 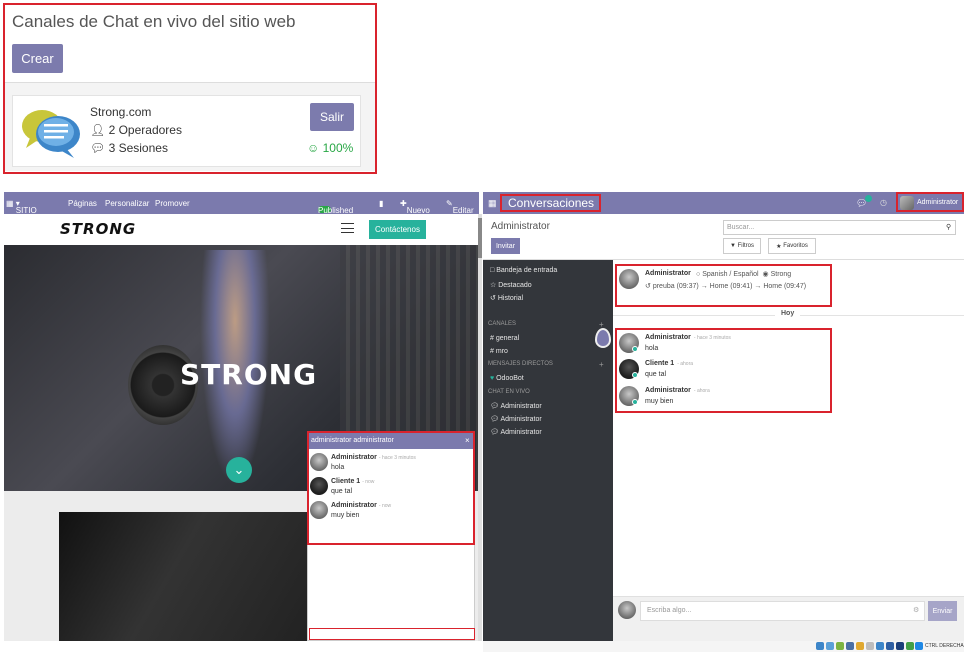 What do you see at coordinates (499, 351) in the screenshot?
I see `sidebar-item-mro: # mro` at bounding box center [499, 351].